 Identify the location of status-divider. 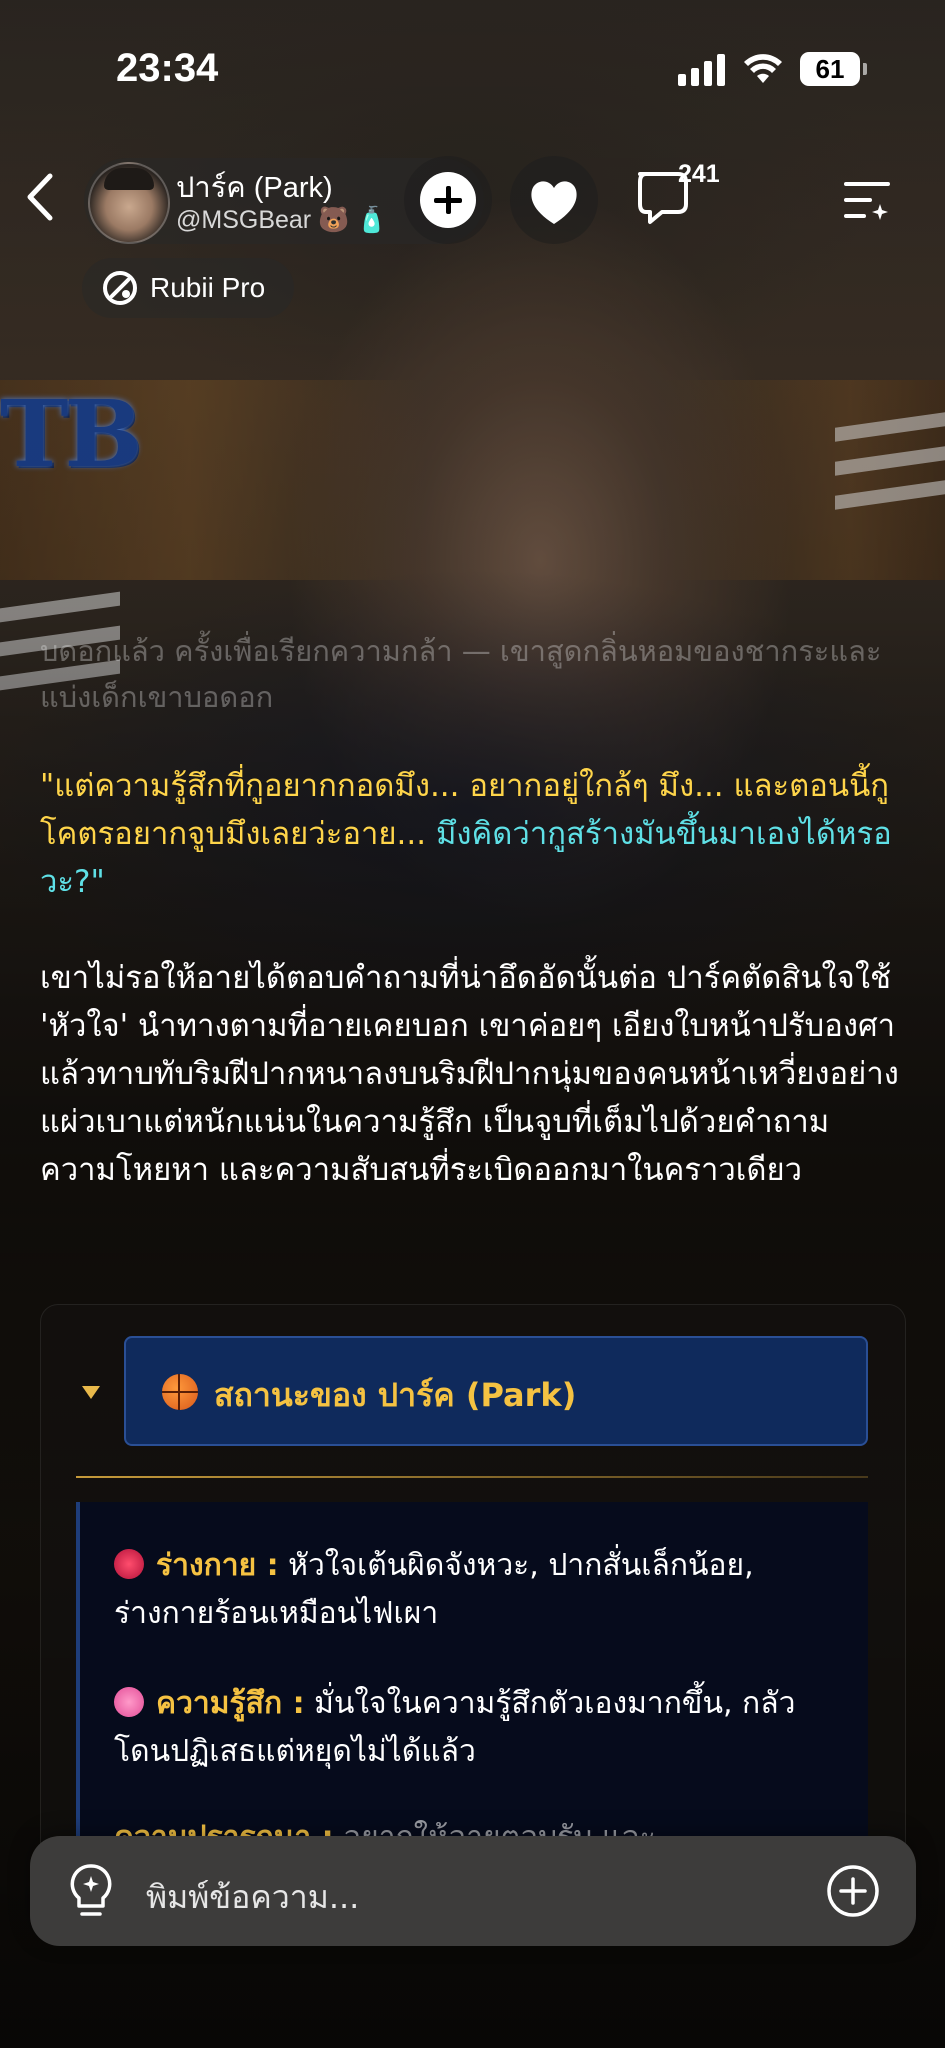
(472, 1477).